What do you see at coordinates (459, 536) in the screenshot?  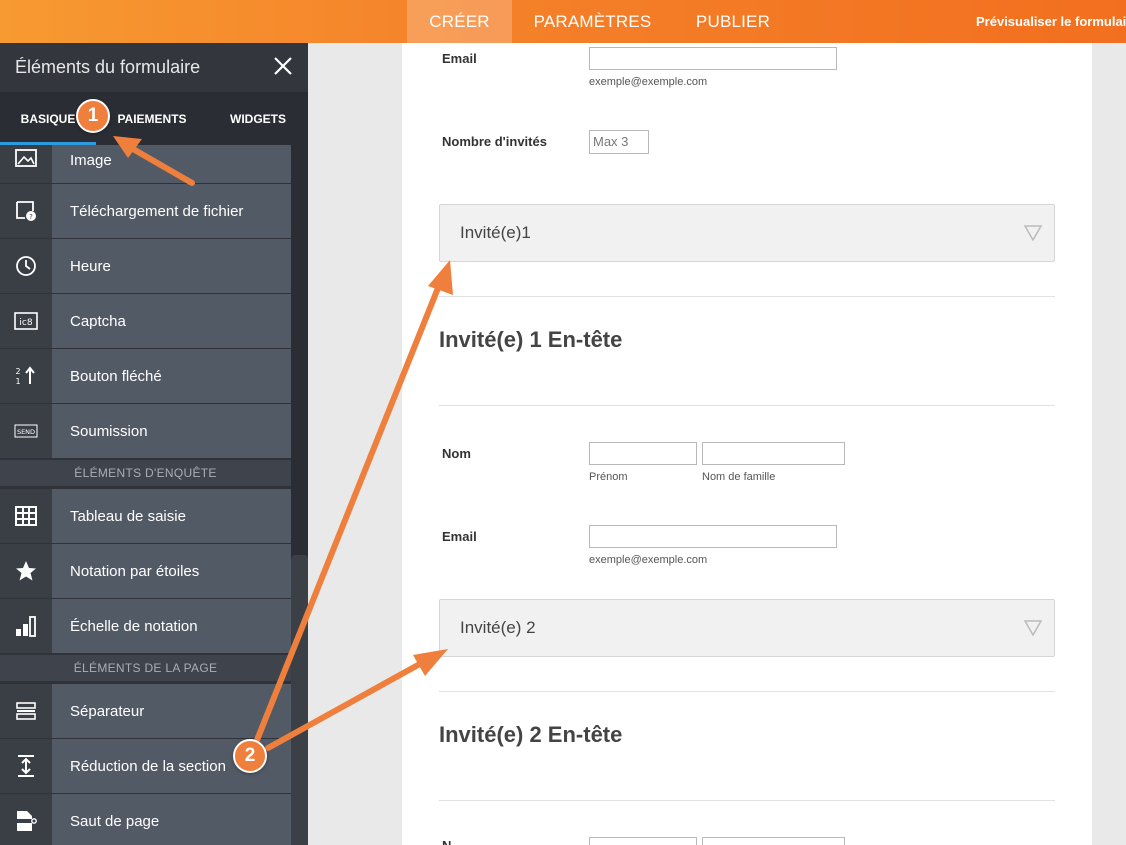 I see `email-label-2: Email` at bounding box center [459, 536].